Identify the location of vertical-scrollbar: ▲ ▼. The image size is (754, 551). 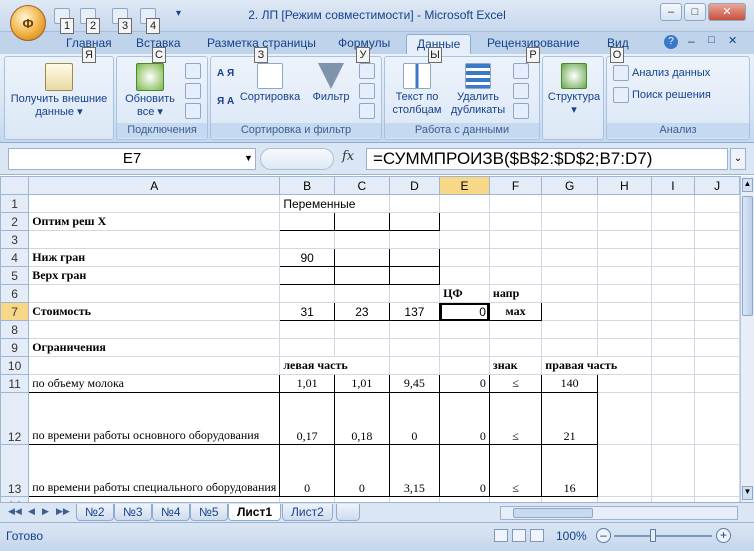
(747, 339).